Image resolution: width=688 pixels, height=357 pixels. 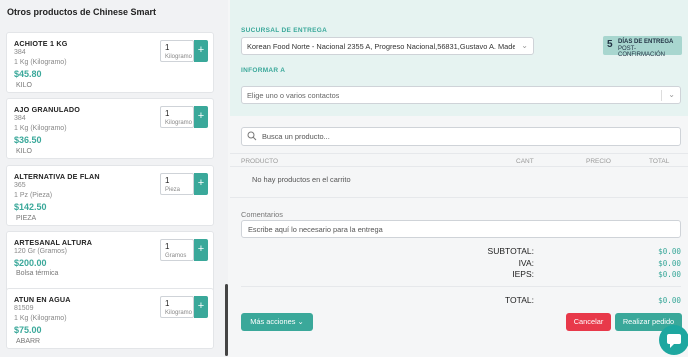 What do you see at coordinates (293, 95) in the screenshot?
I see `contacts-placeholder: Elige uno o varios contactos` at bounding box center [293, 95].